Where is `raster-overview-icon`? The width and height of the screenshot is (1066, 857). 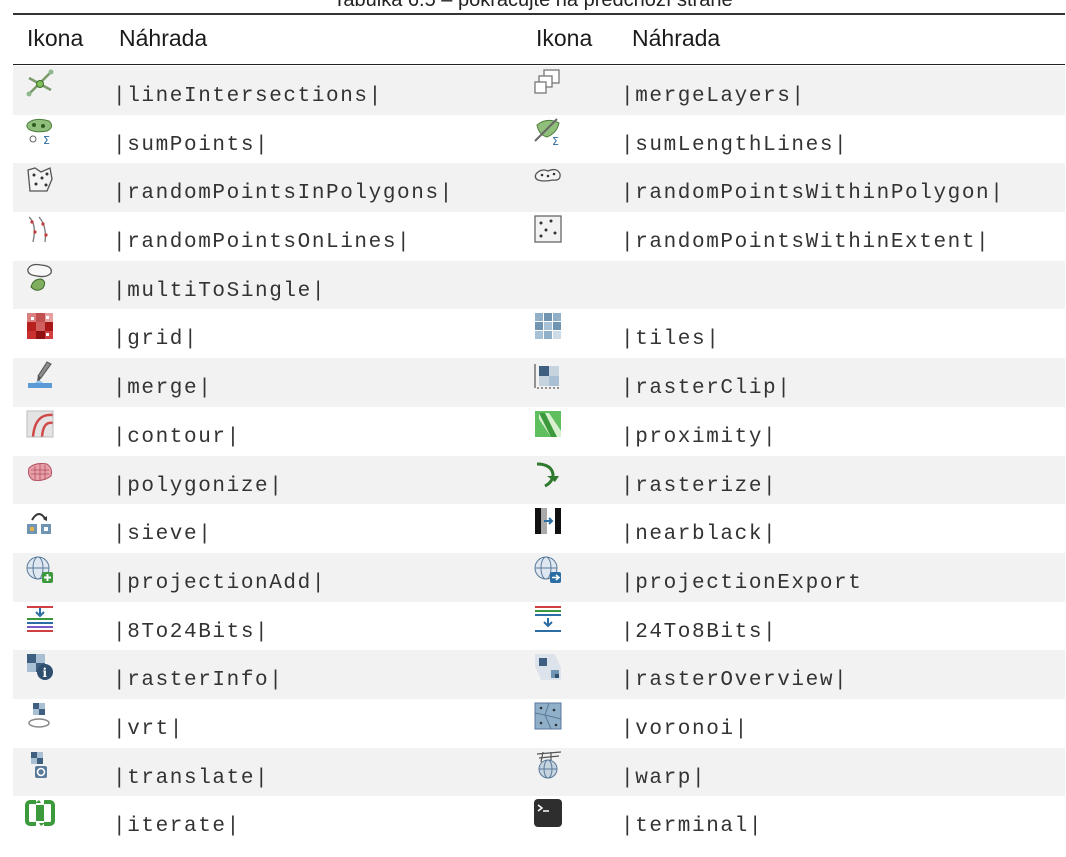
raster-overview-icon is located at coordinates (548, 667).